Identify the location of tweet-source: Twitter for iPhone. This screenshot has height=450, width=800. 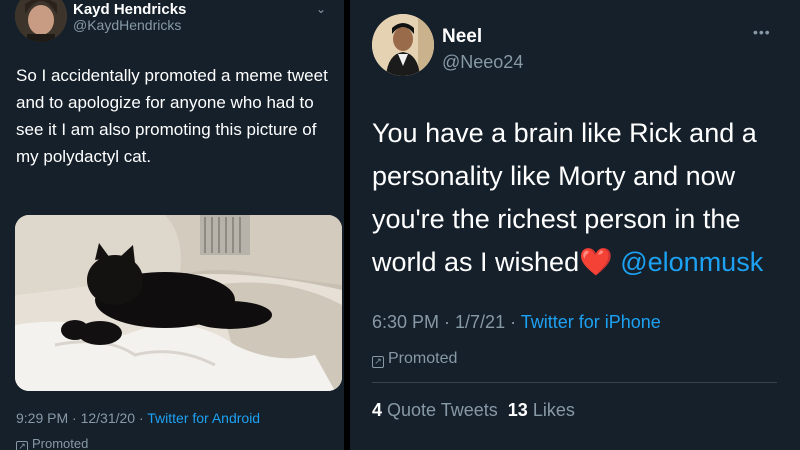
(591, 322).